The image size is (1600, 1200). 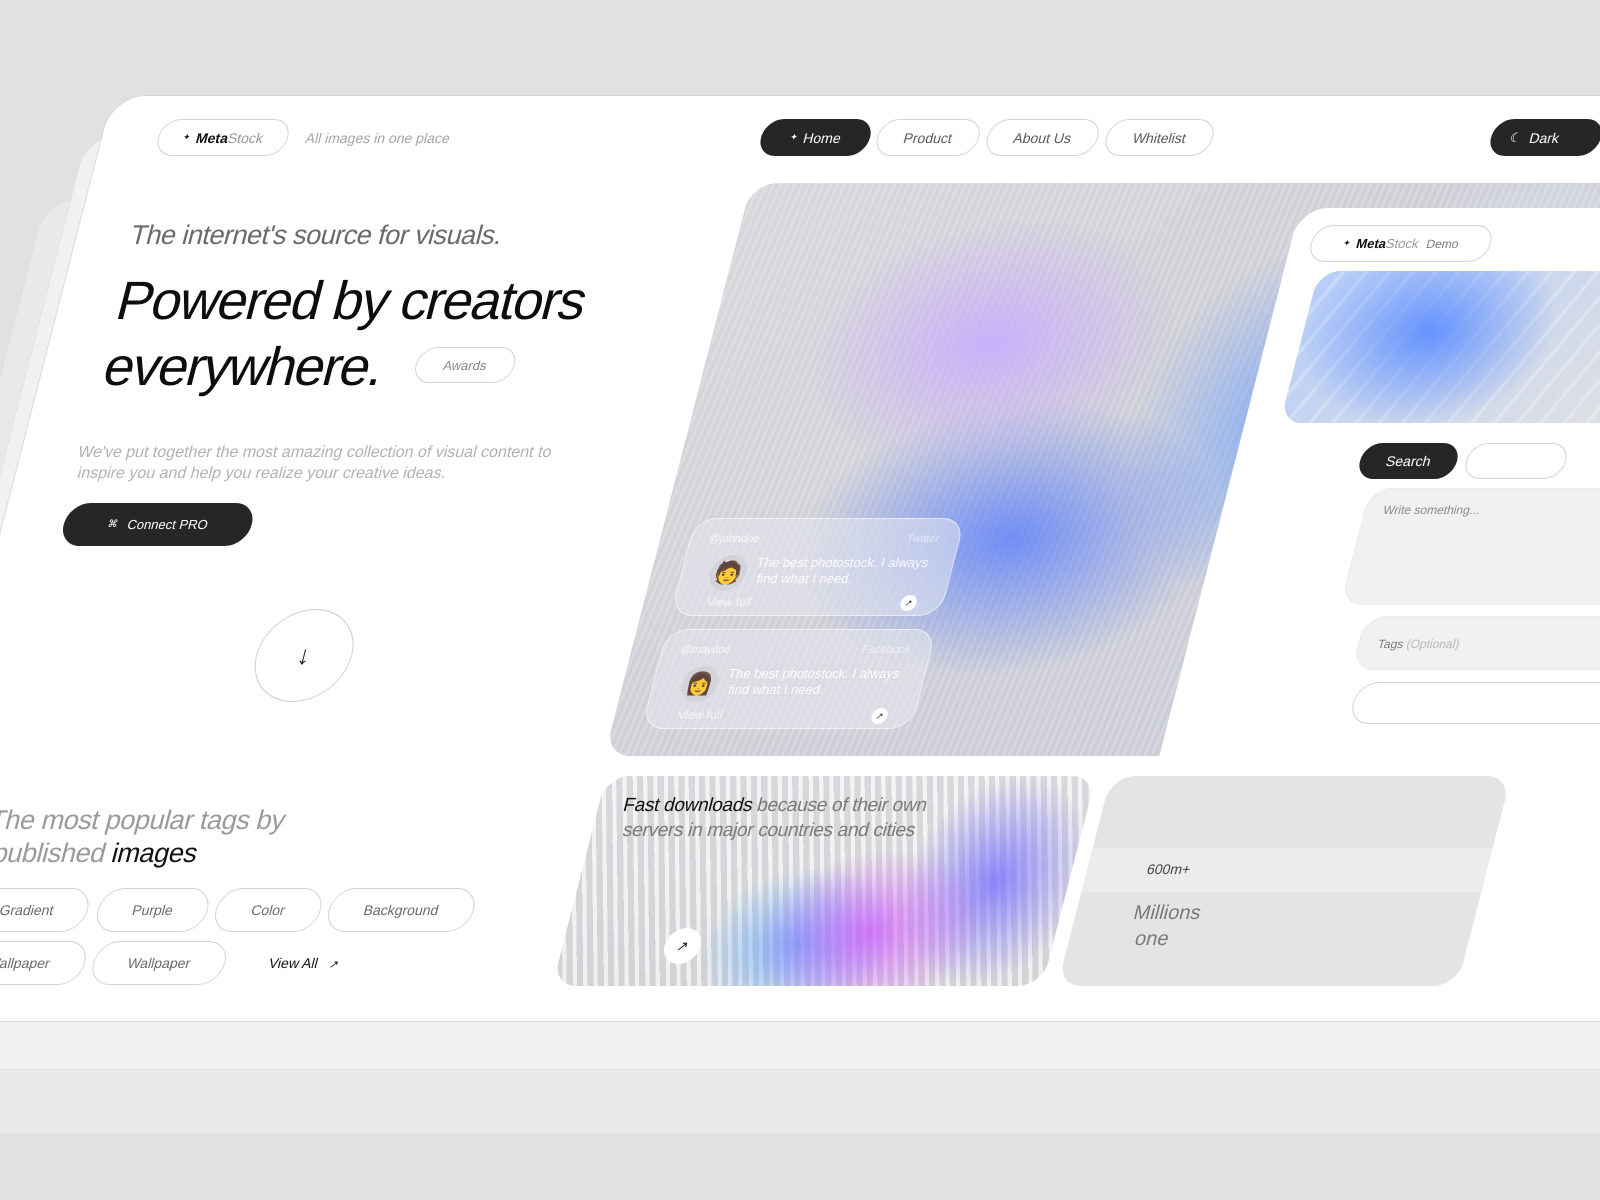 I want to click on awards-label: Awards, so click(x=465, y=365).